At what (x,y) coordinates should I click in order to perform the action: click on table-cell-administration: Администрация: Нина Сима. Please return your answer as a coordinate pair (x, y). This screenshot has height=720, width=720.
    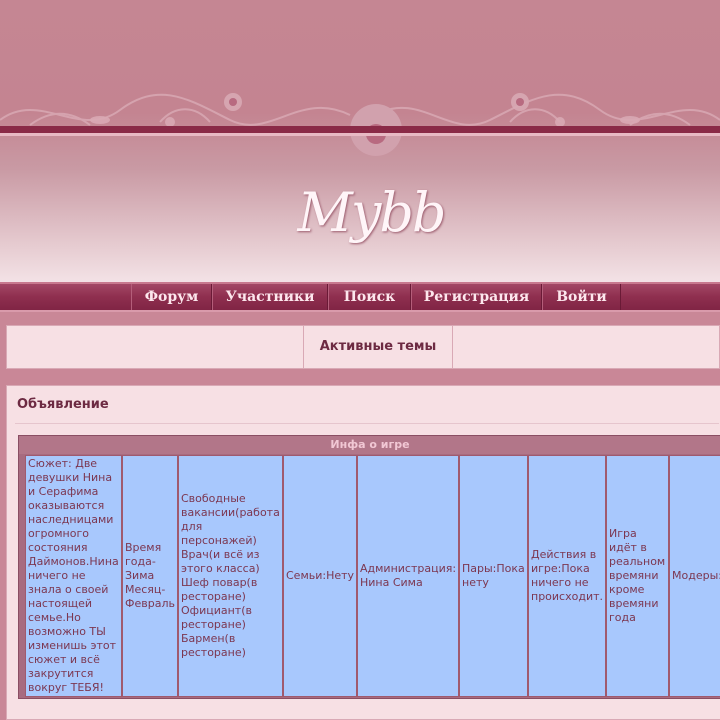
    Looking at the image, I should click on (408, 576).